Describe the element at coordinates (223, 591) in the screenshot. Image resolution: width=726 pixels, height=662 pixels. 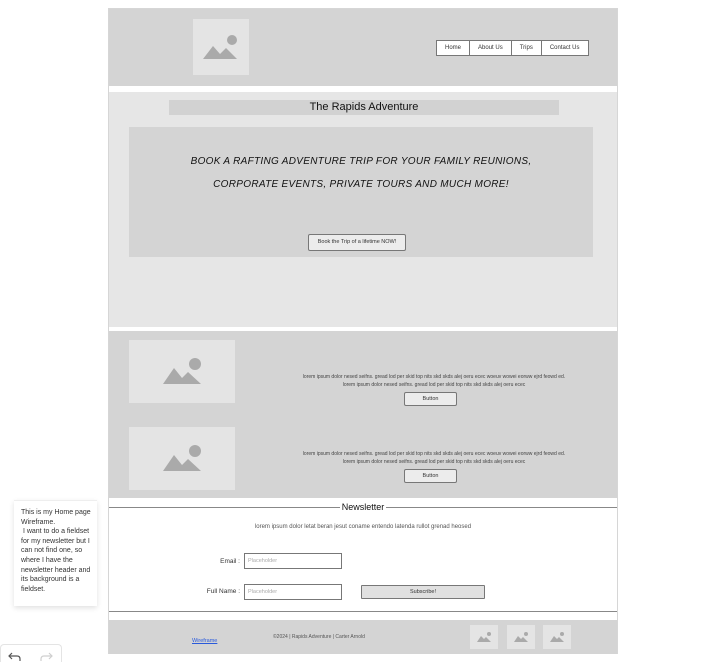
I see `full-name-label: Full Name :` at that location.